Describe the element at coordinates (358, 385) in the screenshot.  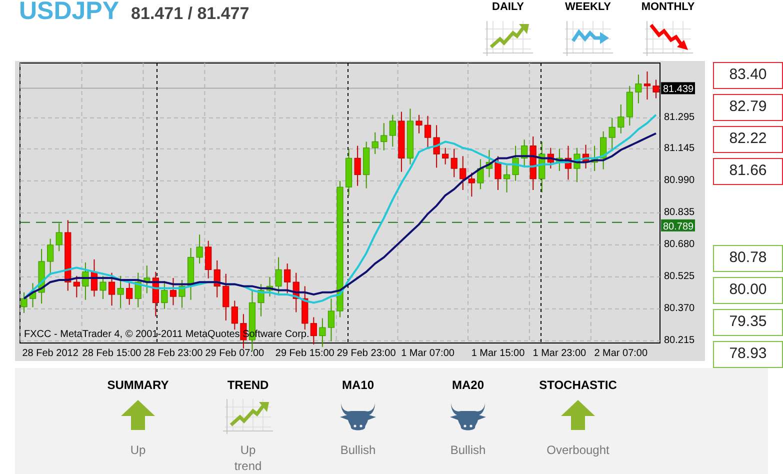
I see `indicator-title: MA10` at that location.